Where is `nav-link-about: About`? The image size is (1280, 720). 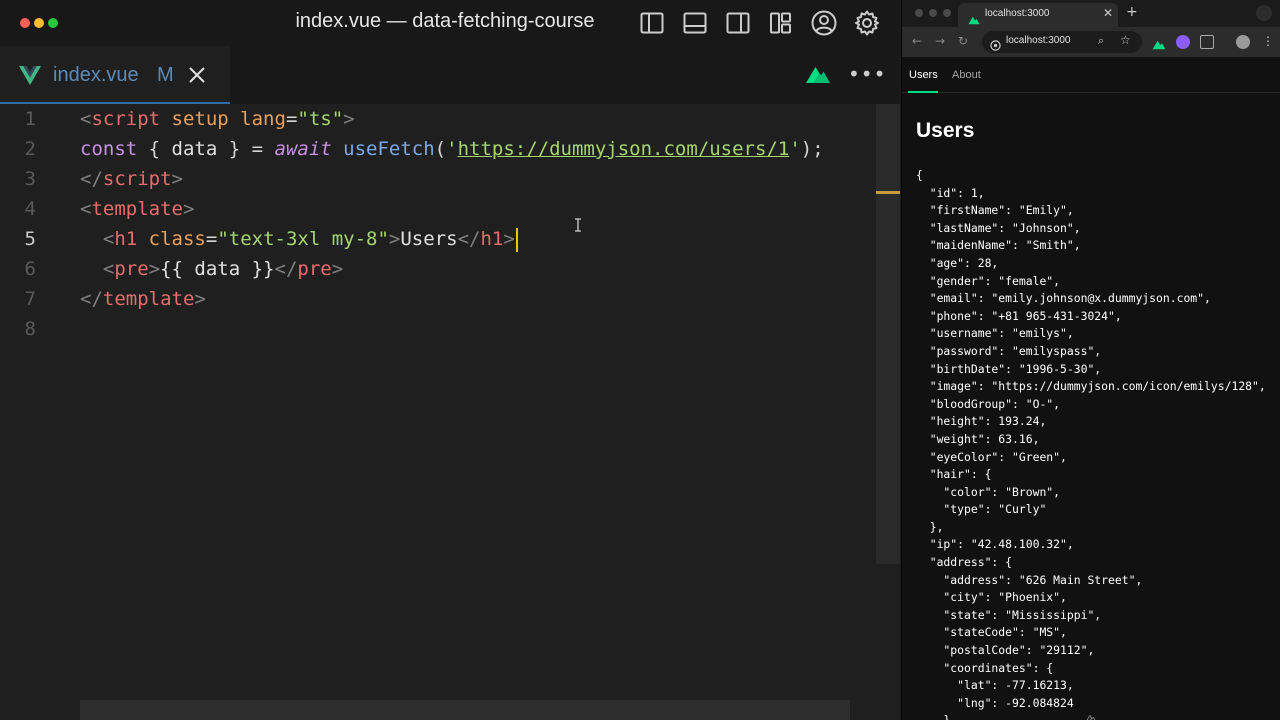 nav-link-about: About is located at coordinates (966, 75).